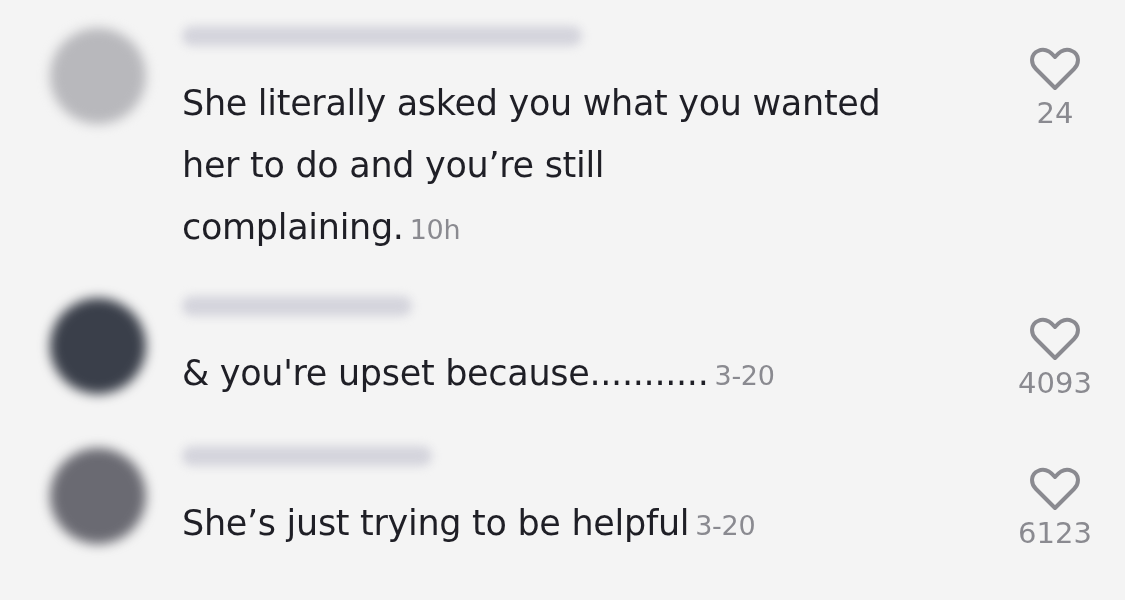 The image size is (1125, 600). I want to click on like-count: 6123, so click(1055, 533).